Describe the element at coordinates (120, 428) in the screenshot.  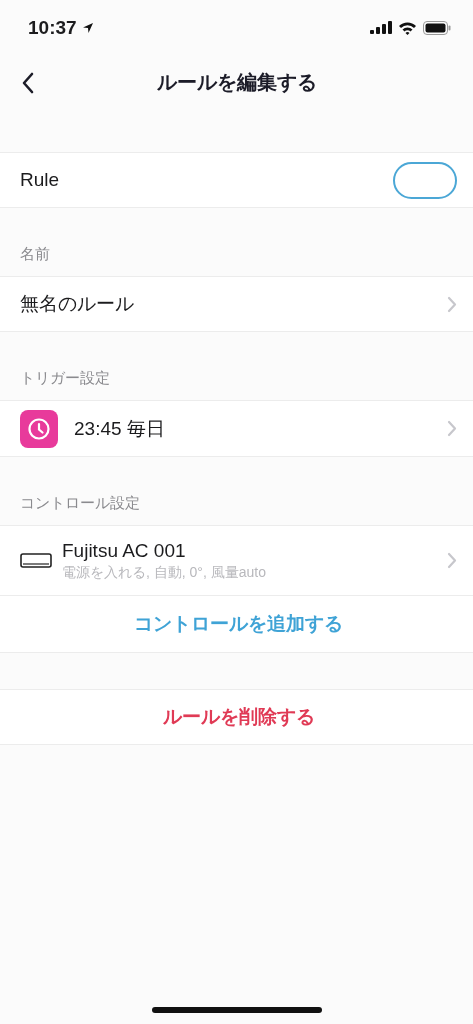
I see `trigger-time: 23:45 毎日` at that location.